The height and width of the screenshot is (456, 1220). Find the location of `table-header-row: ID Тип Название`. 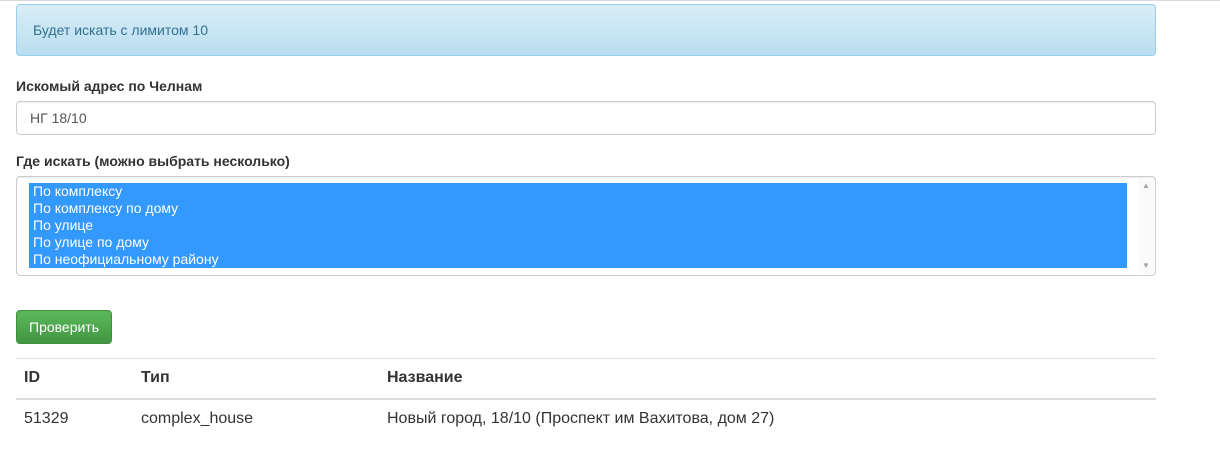

table-header-row: ID Тип Название is located at coordinates (586, 378).